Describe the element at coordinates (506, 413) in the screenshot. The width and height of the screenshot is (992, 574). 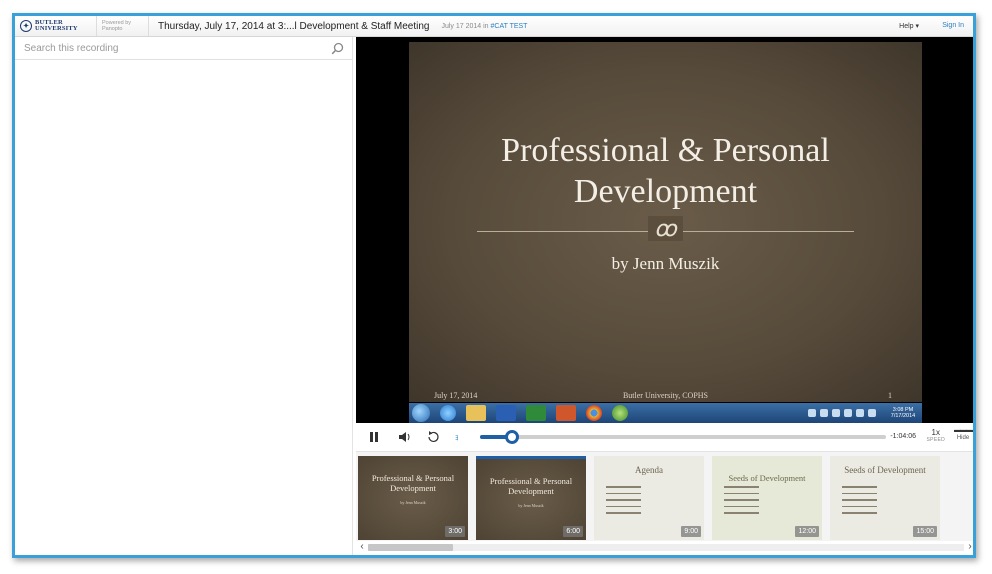
I see `word-icon` at that location.